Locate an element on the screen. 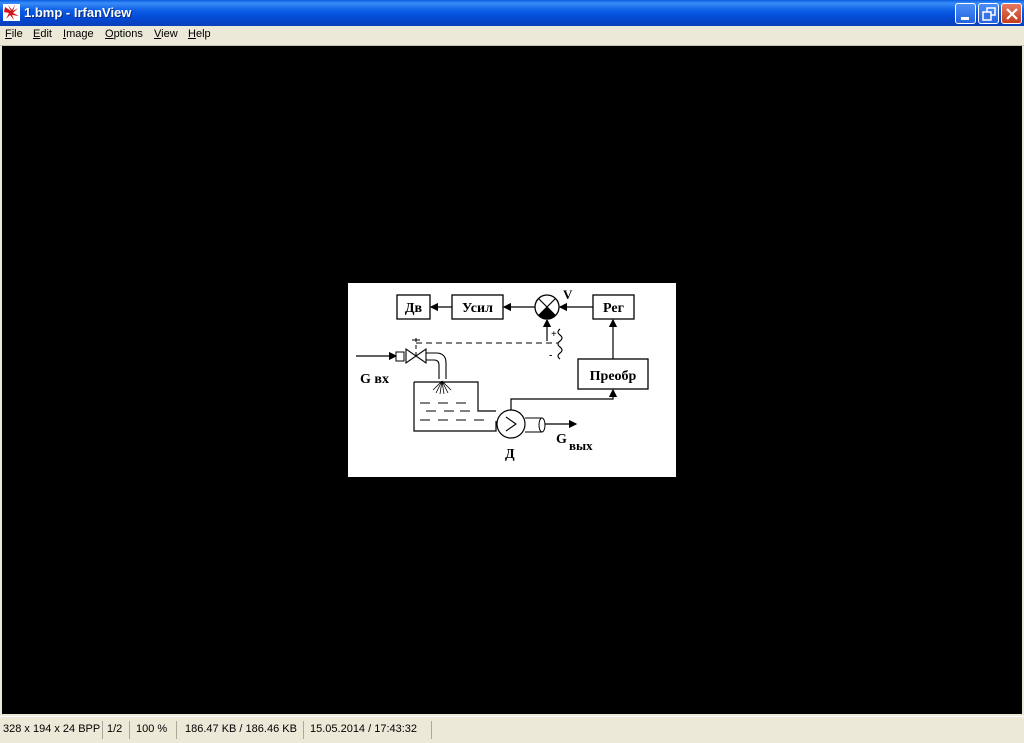 The height and width of the screenshot is (743, 1024). block-reg-label: Рег is located at coordinates (613, 308).